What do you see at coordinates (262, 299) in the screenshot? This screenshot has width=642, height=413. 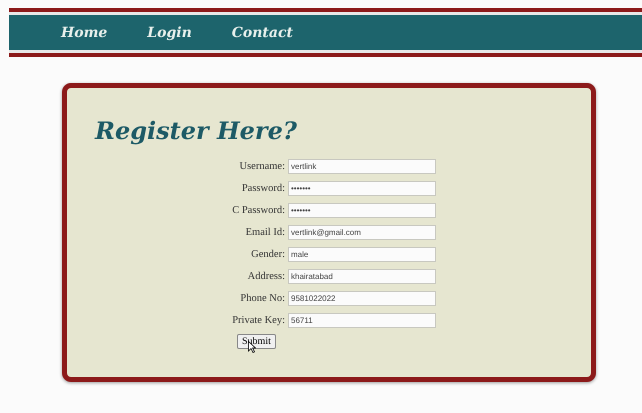 I see `field-label: Phone No:` at bounding box center [262, 299].